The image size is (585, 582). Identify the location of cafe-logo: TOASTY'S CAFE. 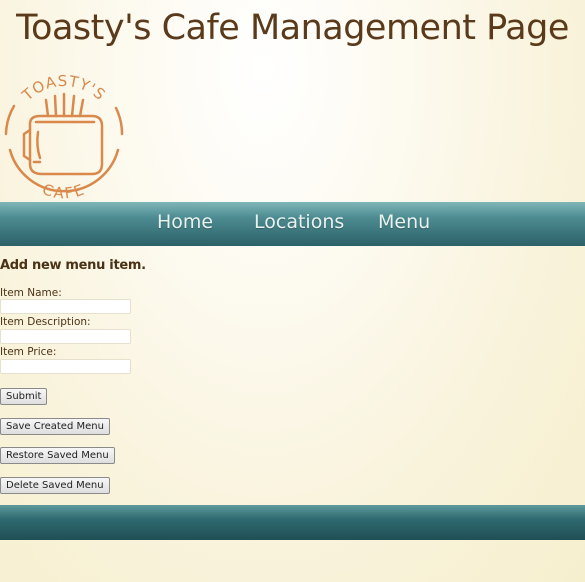
(64, 136).